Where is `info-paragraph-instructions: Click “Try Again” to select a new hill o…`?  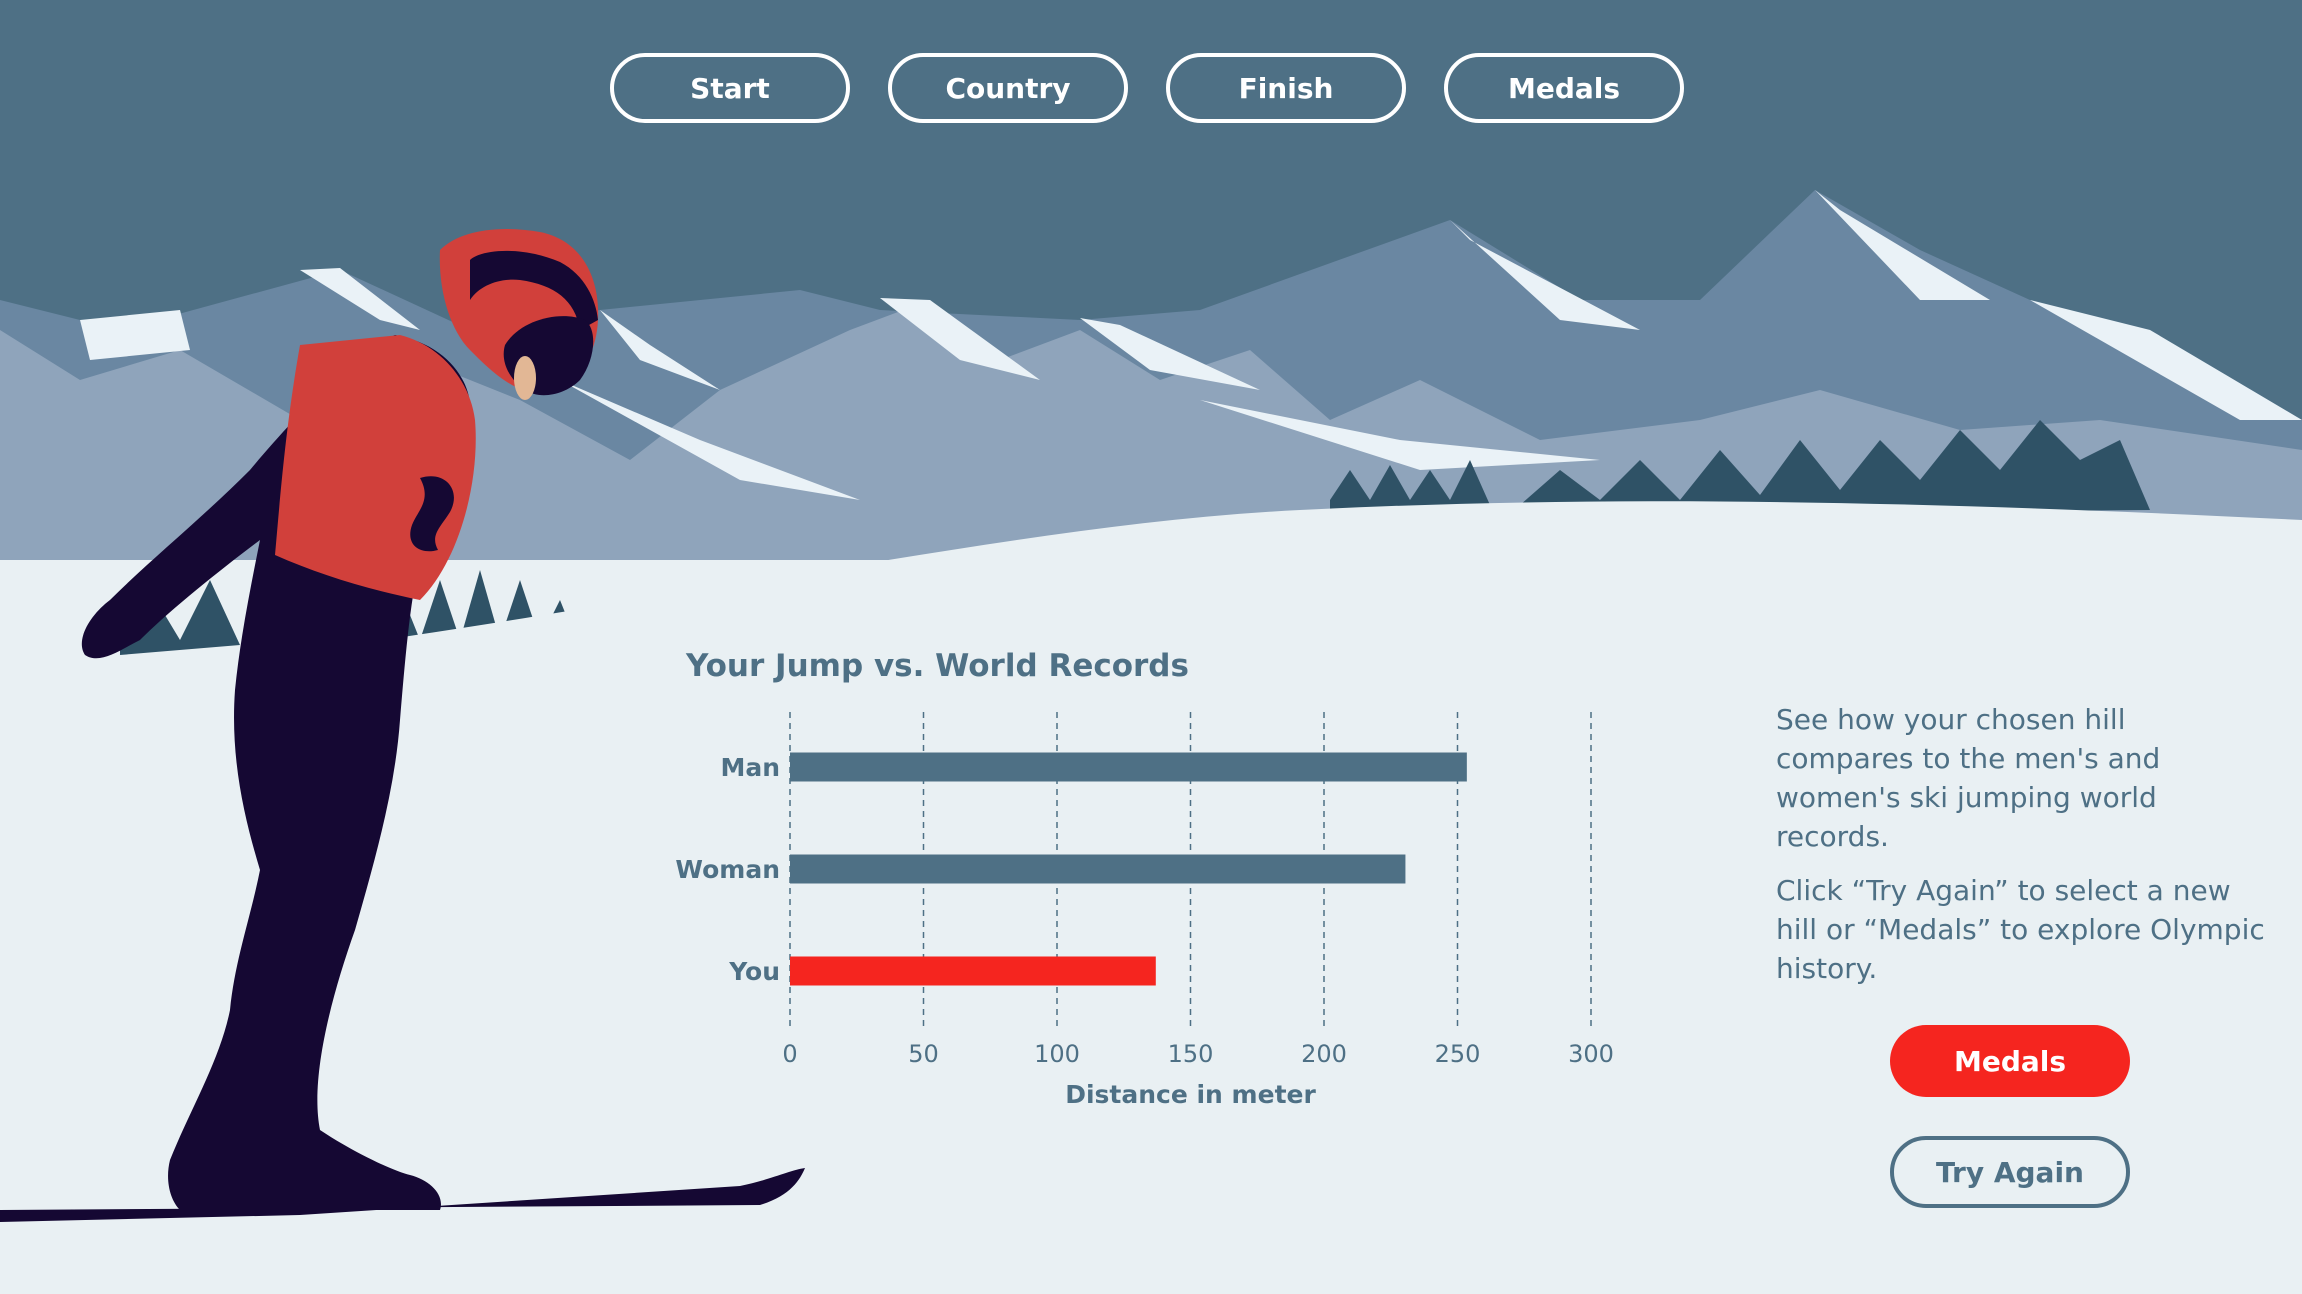 info-paragraph-instructions: Click “Try Again” to select a new hill o… is located at coordinates (2020, 929).